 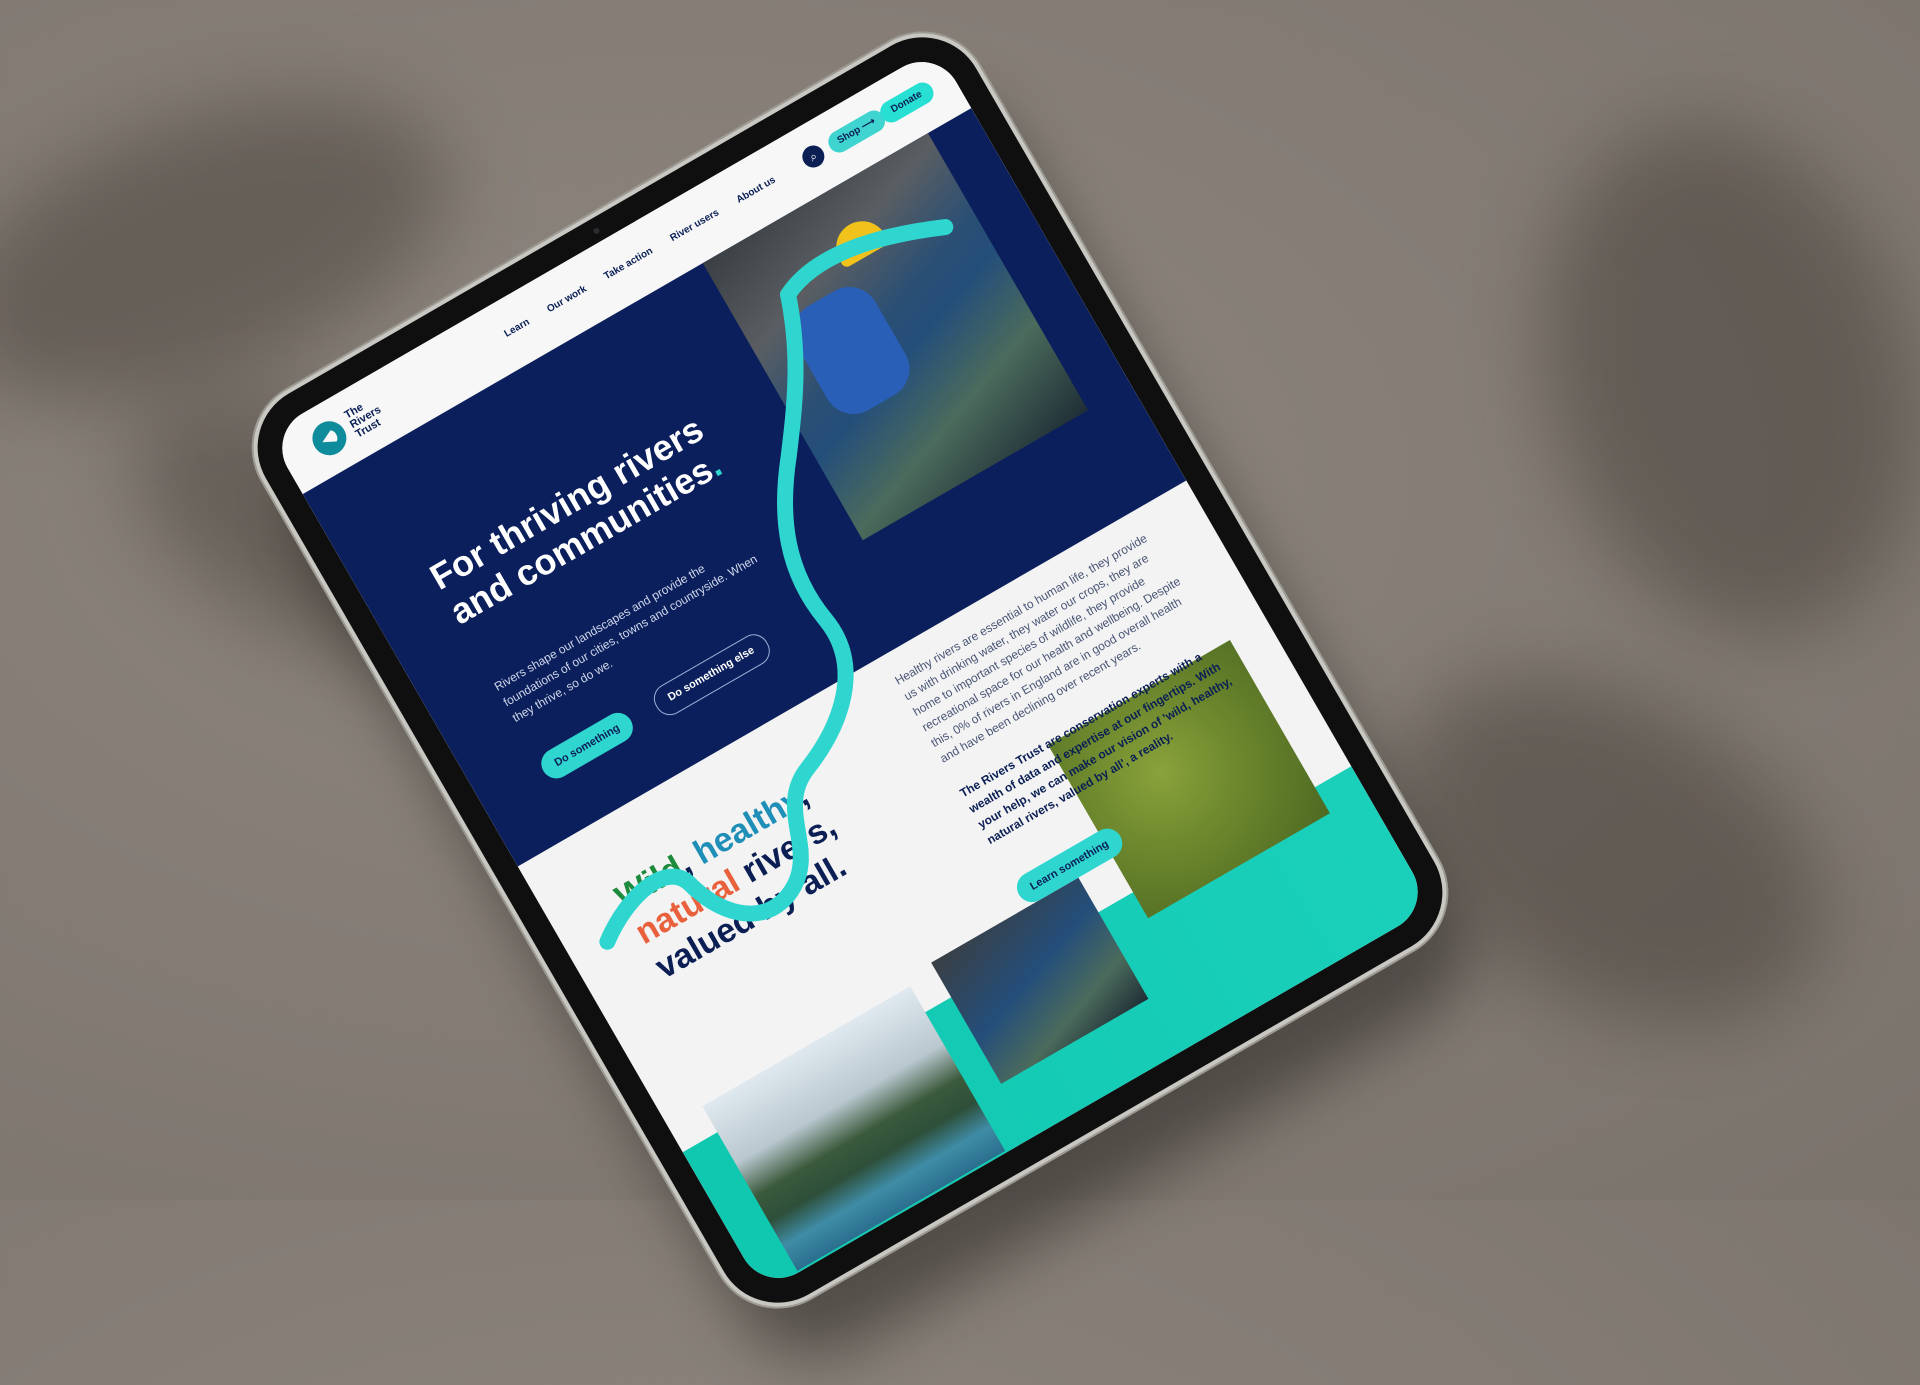 I want to click on nav-item-take-action: Take action, so click(x=628, y=263).